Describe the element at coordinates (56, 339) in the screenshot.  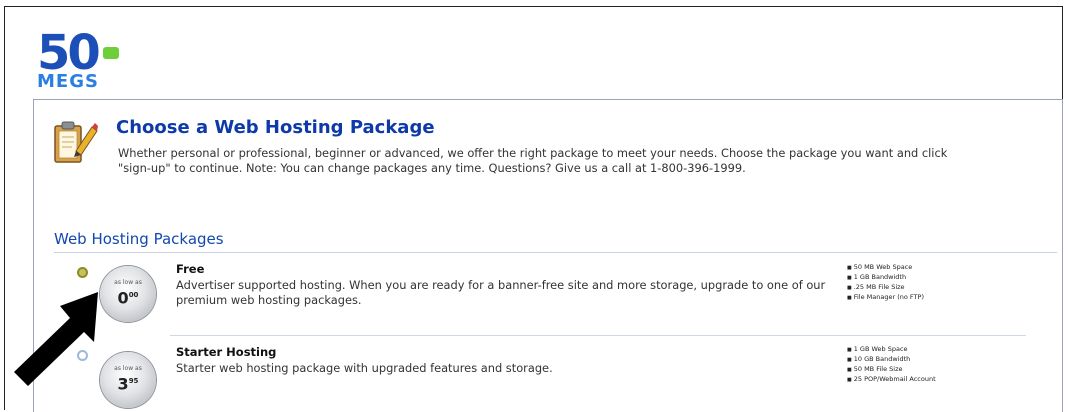
I see `arrow-pointer-icon` at that location.